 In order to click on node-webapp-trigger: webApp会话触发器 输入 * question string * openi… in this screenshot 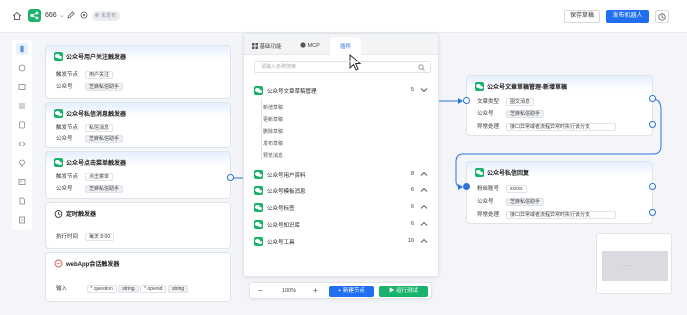, I will do `click(138, 277)`.